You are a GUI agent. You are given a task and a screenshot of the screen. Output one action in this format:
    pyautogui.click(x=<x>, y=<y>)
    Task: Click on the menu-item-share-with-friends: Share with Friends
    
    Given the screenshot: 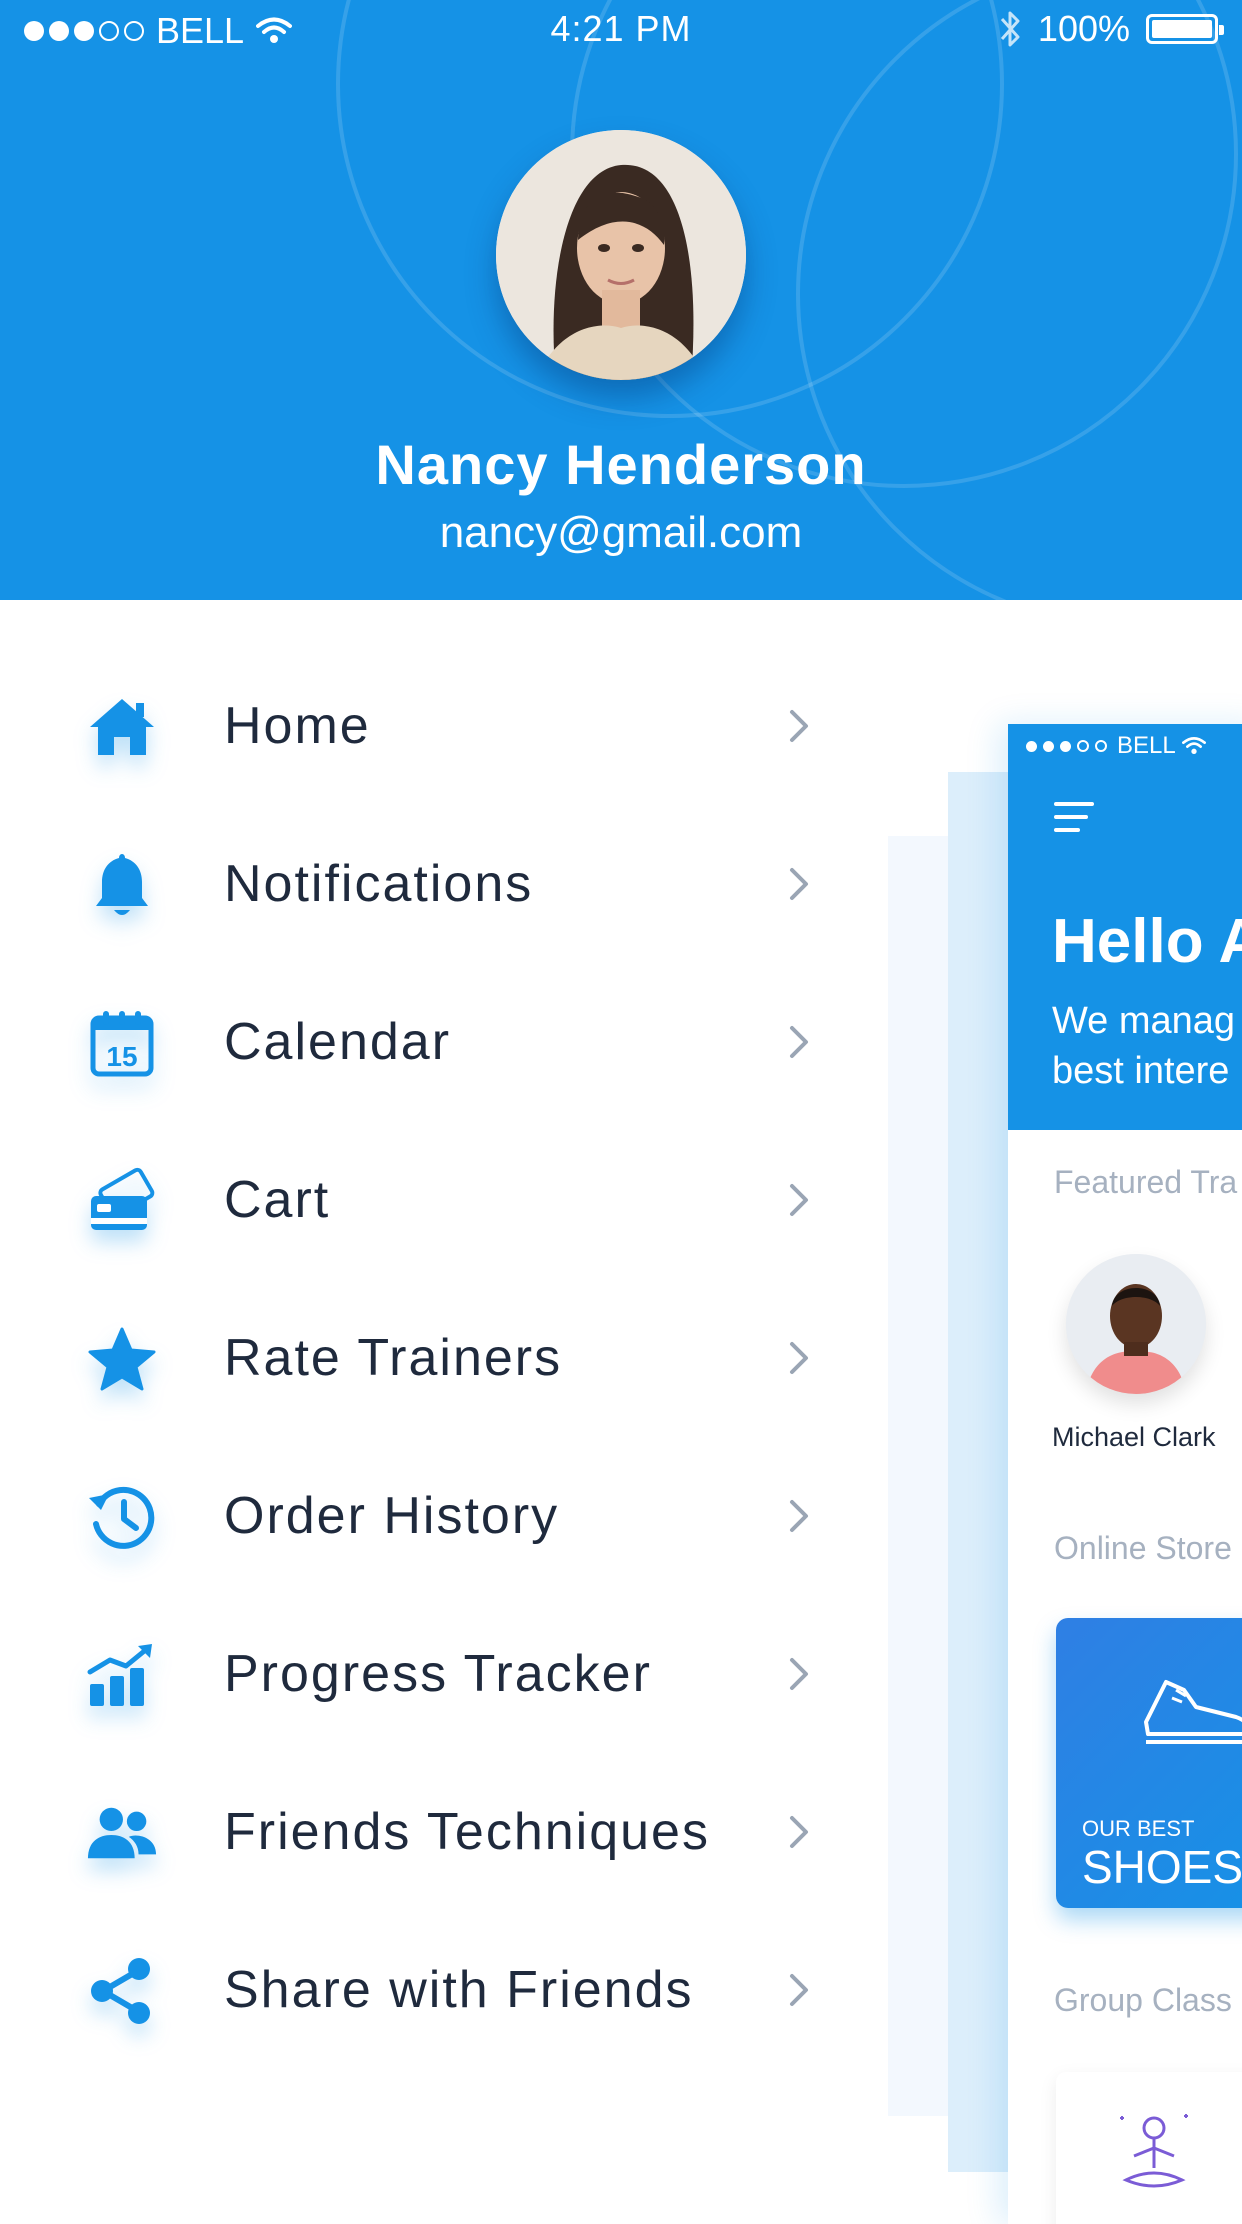 What is the action you would take?
    pyautogui.click(x=440, y=1989)
    